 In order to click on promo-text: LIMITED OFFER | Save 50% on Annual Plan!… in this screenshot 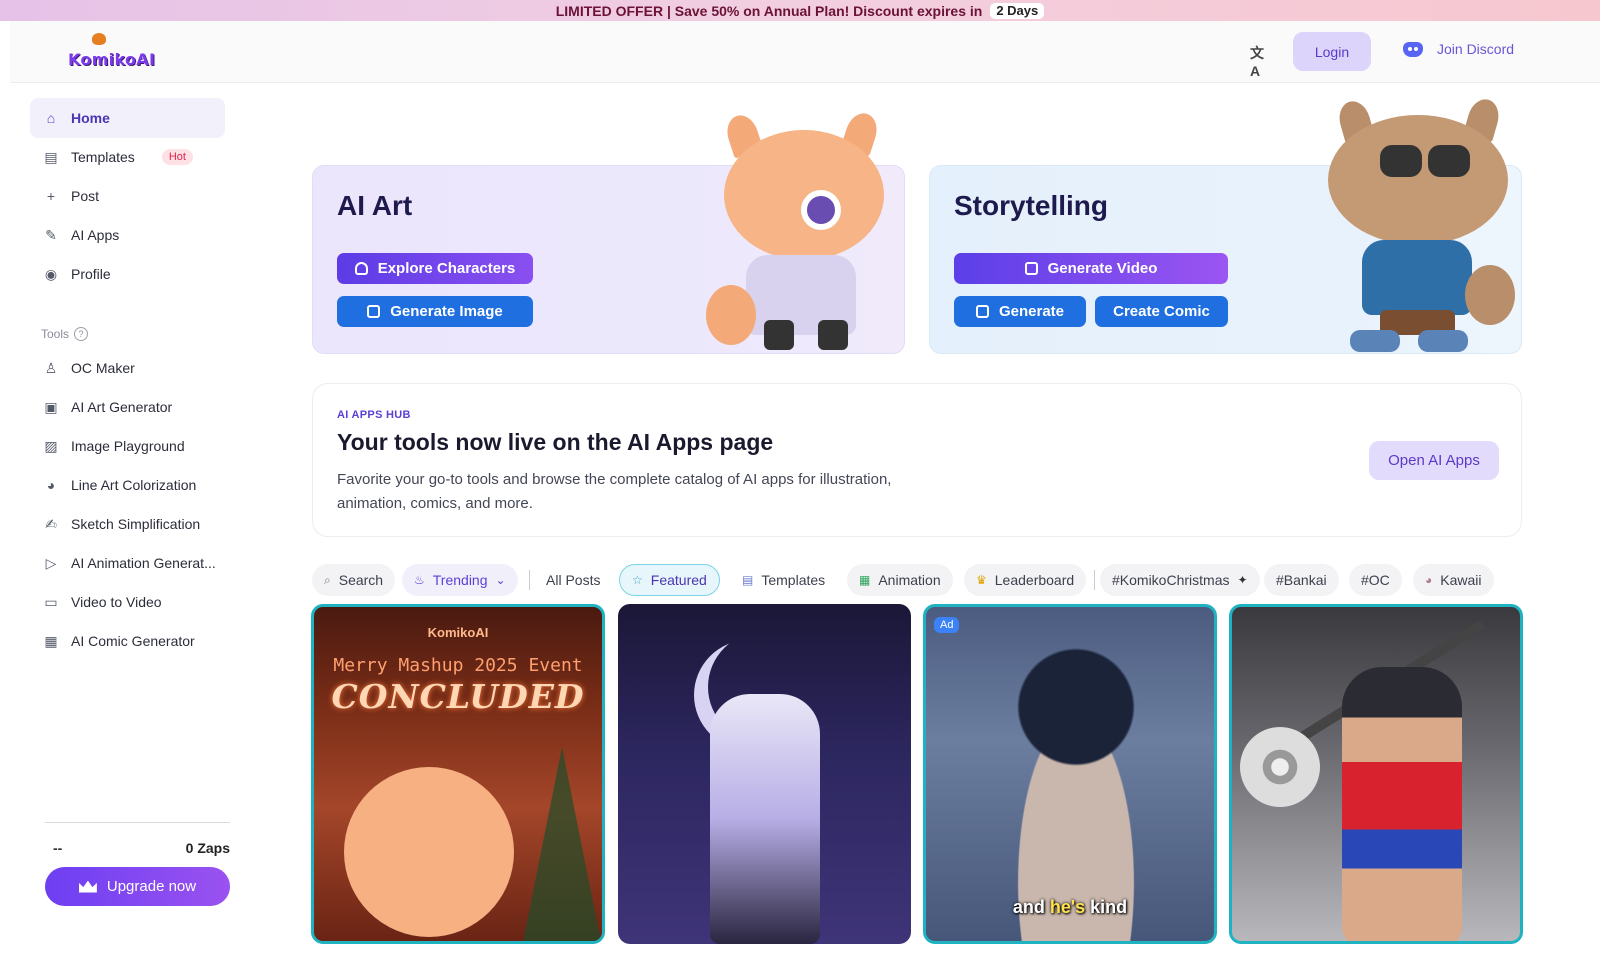, I will do `click(769, 10)`.